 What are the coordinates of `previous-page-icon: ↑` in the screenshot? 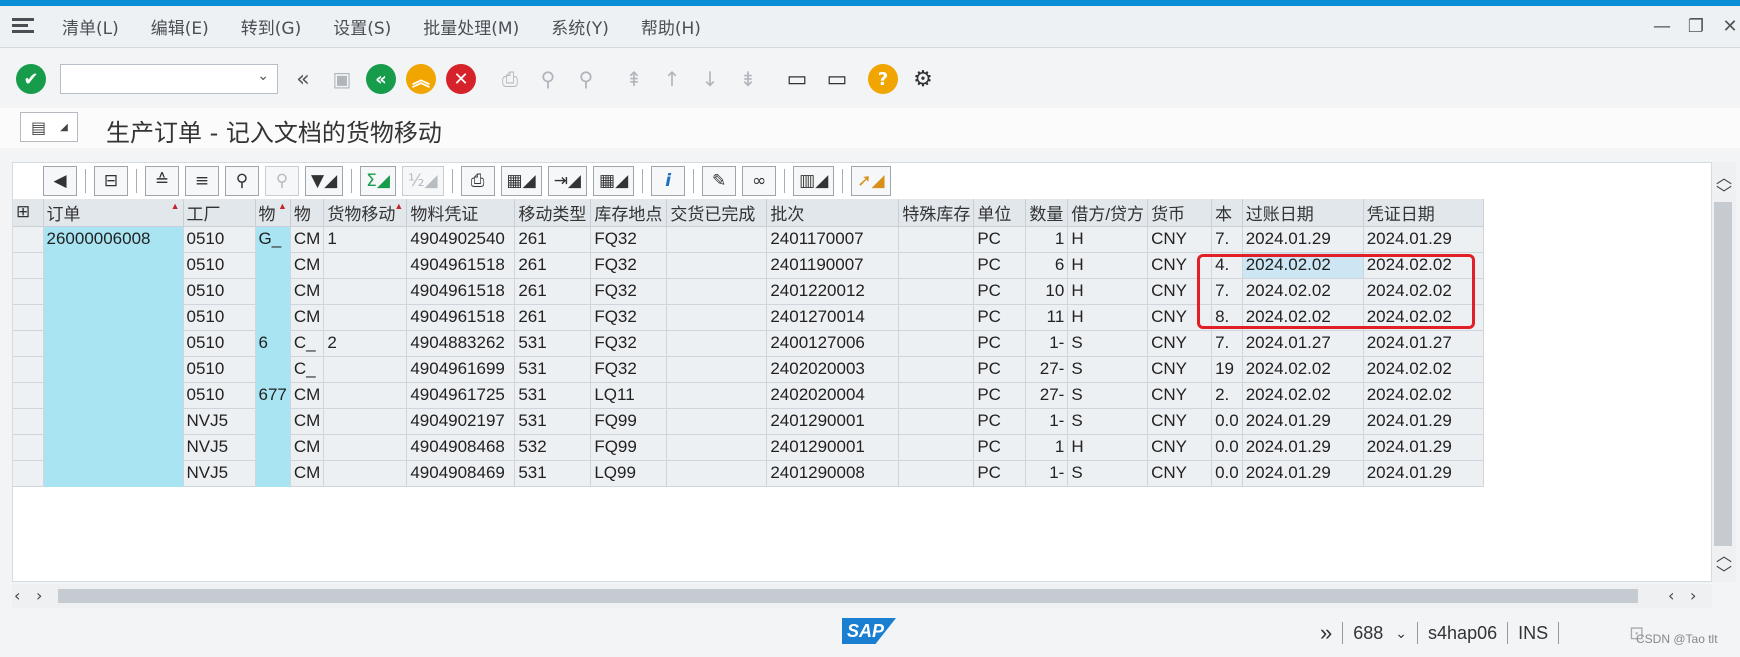 It's located at (672, 79).